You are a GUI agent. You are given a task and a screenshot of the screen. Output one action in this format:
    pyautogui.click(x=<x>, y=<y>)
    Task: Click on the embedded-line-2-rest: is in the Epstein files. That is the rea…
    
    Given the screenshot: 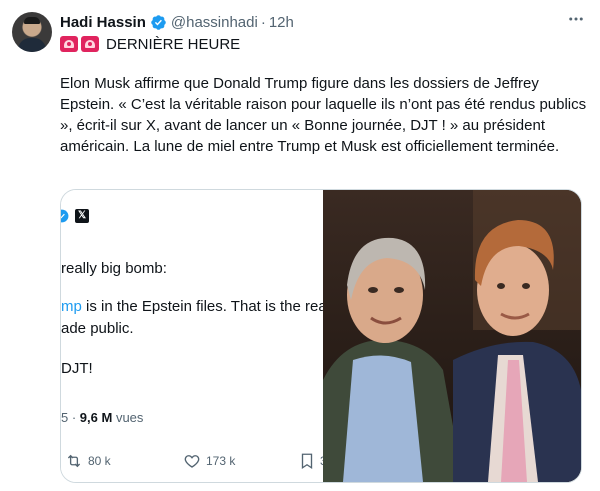 What is the action you would take?
    pyautogui.click(x=202, y=306)
    